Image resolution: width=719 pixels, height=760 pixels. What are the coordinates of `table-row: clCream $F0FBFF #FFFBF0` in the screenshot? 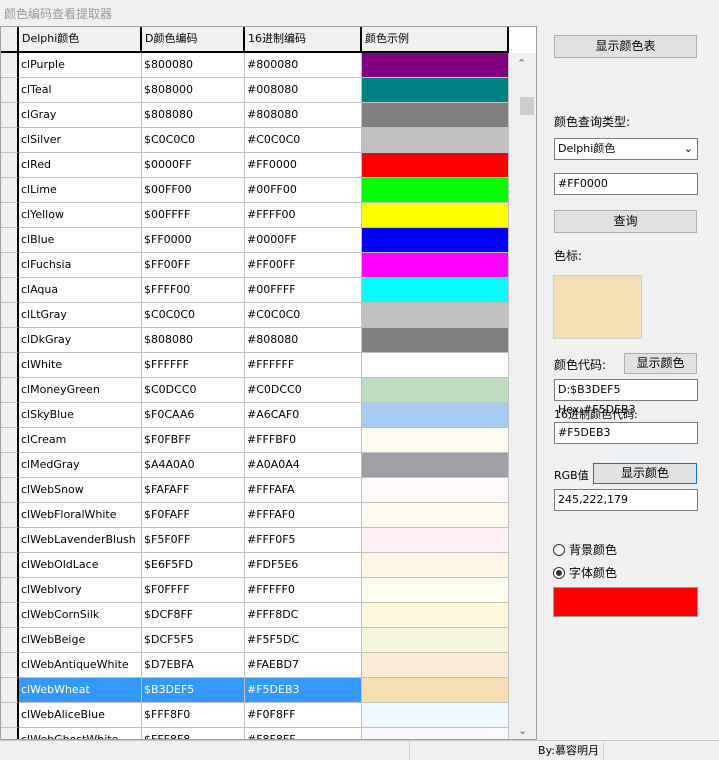 It's located at (255, 440).